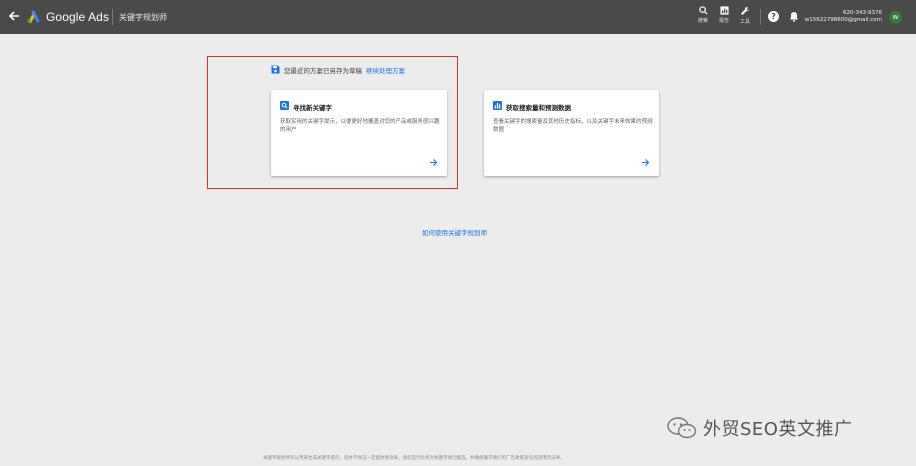  What do you see at coordinates (724, 10) in the screenshot?
I see `reports-icon` at bounding box center [724, 10].